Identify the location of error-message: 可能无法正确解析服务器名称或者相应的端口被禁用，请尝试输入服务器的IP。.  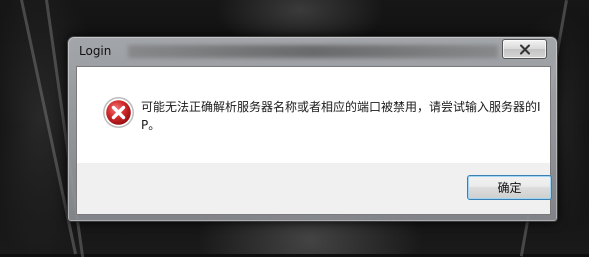
(341, 116).